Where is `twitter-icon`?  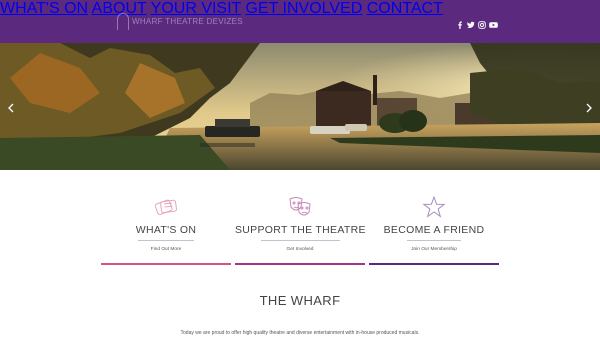 twitter-icon is located at coordinates (471, 22).